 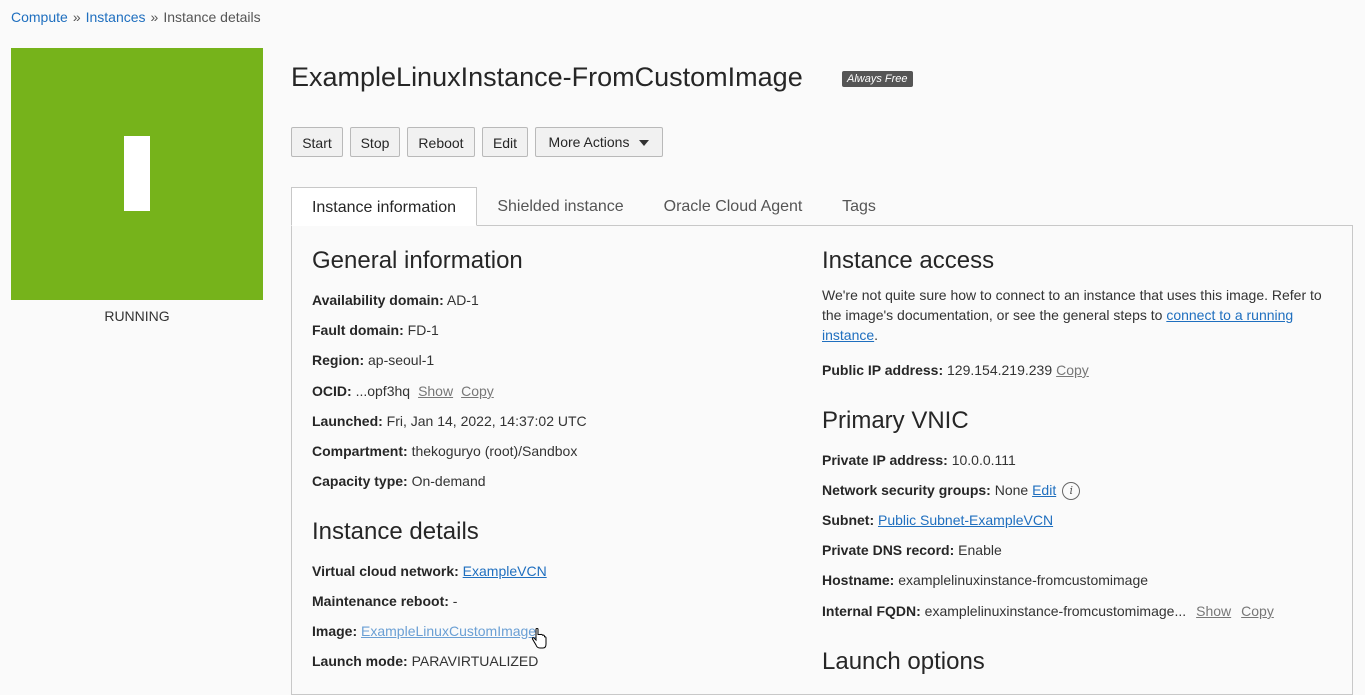 I want to click on field-label: Internal FQDN:, so click(x=871, y=611).